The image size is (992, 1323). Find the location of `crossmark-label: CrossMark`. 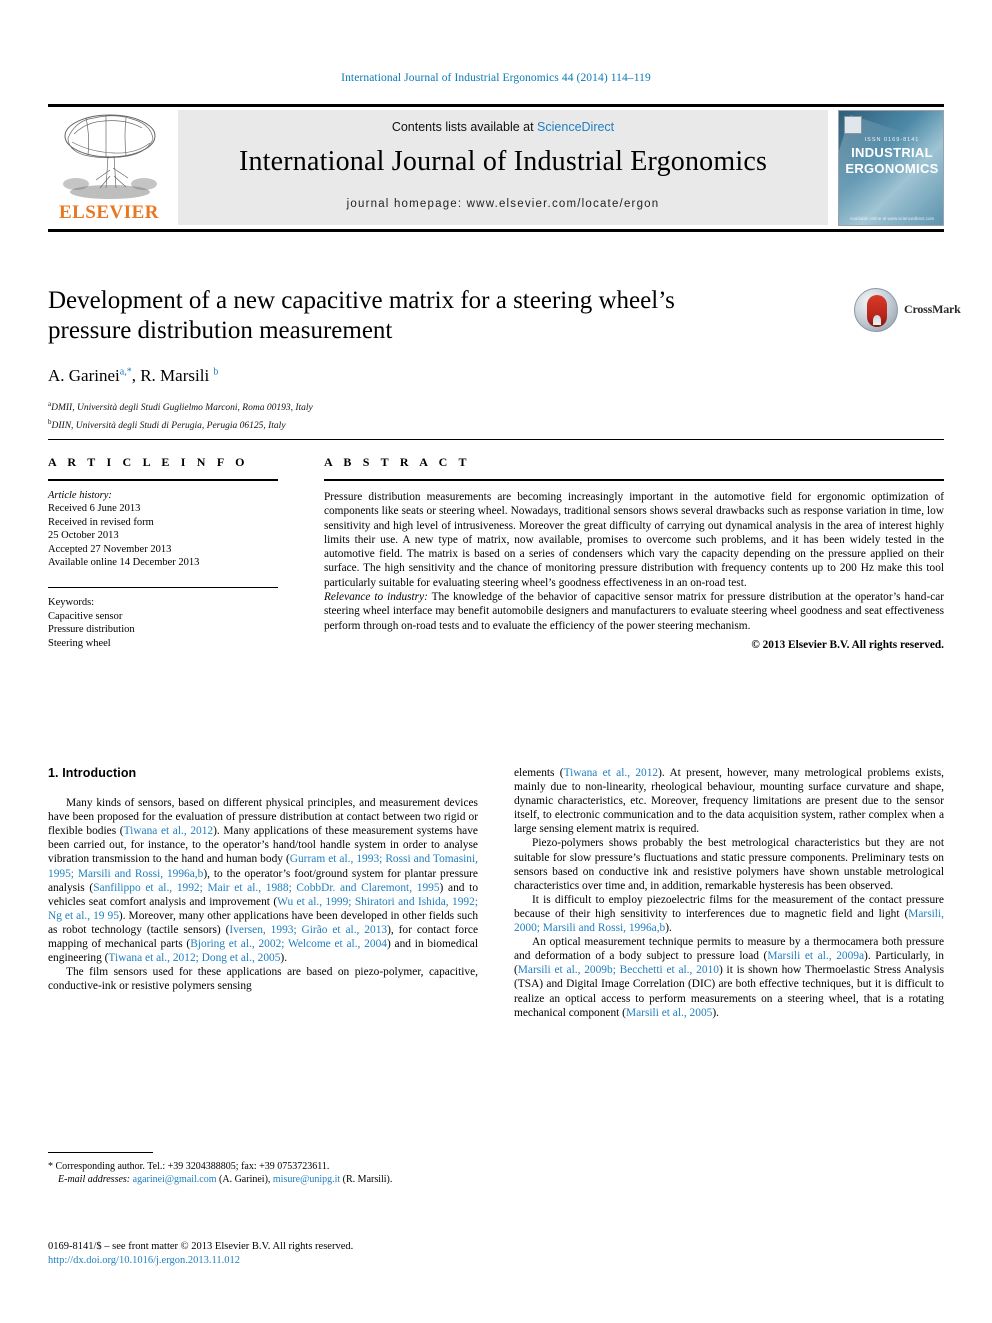

crossmark-label: CrossMark is located at coordinates (932, 309).